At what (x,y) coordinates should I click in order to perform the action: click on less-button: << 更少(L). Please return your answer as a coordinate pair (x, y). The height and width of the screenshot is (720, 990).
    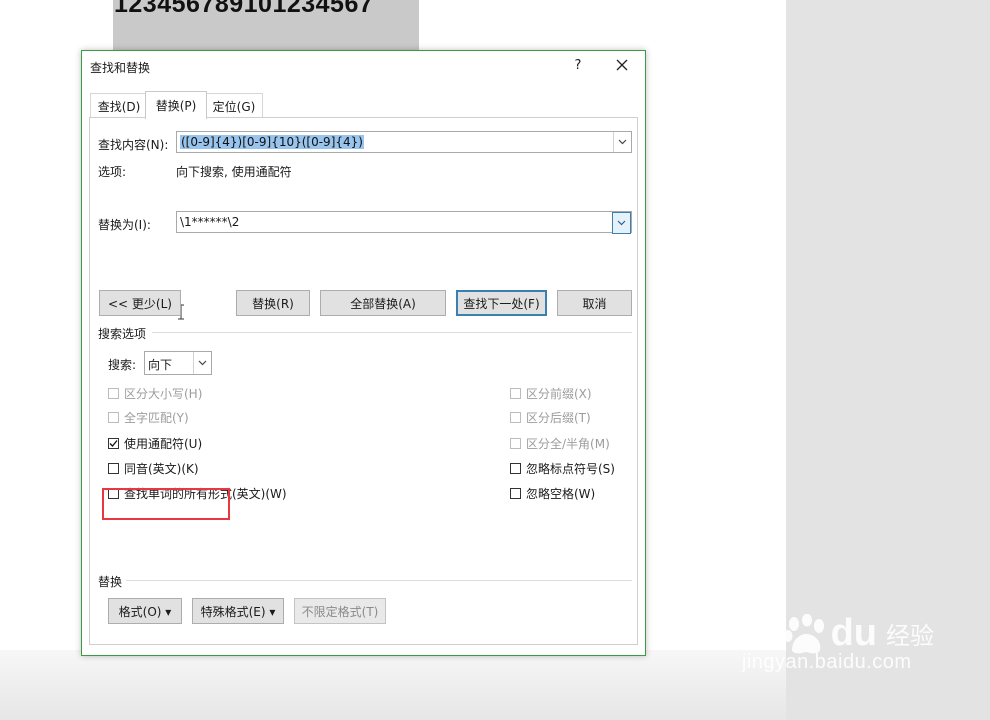
    Looking at the image, I should click on (140, 303).